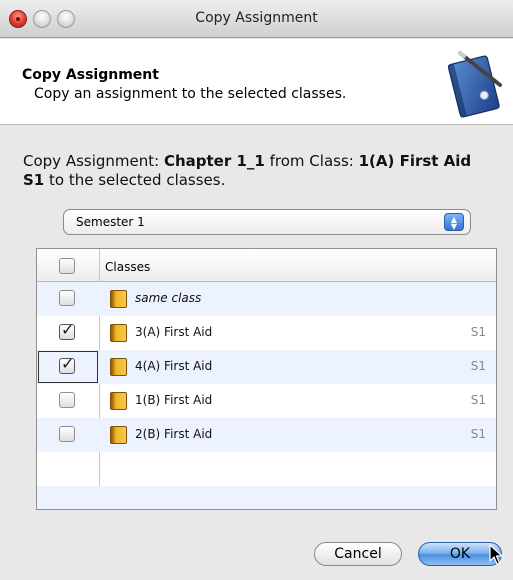 This screenshot has height=580, width=513. What do you see at coordinates (266, 333) in the screenshot?
I see `table-row: ✓ 3(A) First Aid S1` at bounding box center [266, 333].